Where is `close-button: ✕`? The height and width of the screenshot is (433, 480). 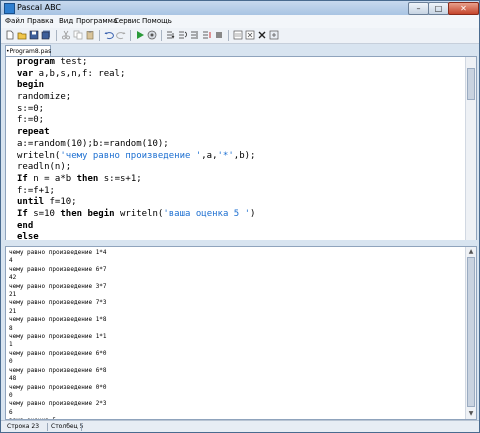
close-button: ✕ is located at coordinates (463, 8).